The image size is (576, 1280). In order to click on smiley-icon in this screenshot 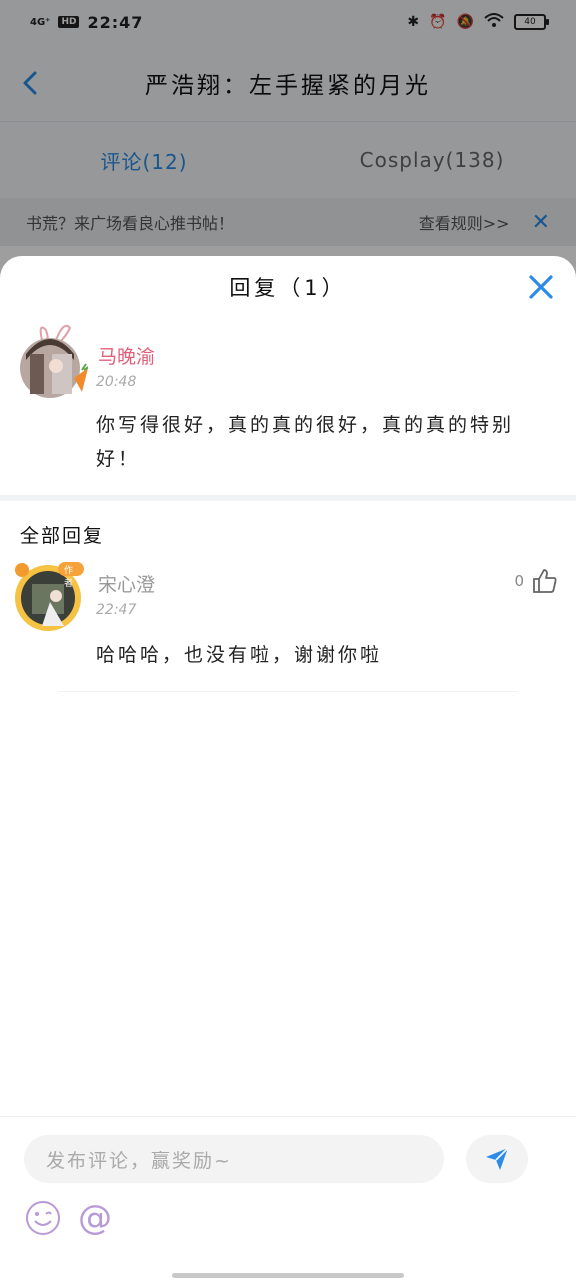, I will do `click(43, 1218)`.